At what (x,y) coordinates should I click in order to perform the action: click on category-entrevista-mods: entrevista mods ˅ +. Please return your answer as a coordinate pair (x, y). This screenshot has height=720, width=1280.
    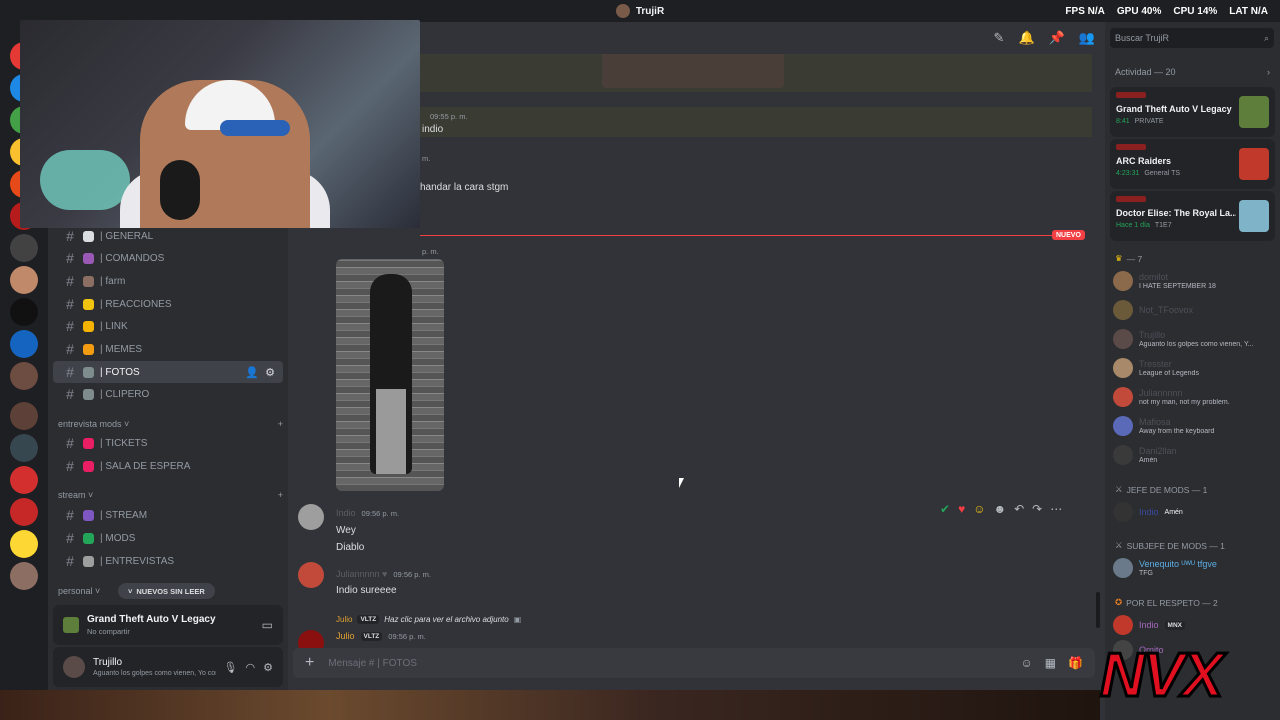
    Looking at the image, I should click on (170, 424).